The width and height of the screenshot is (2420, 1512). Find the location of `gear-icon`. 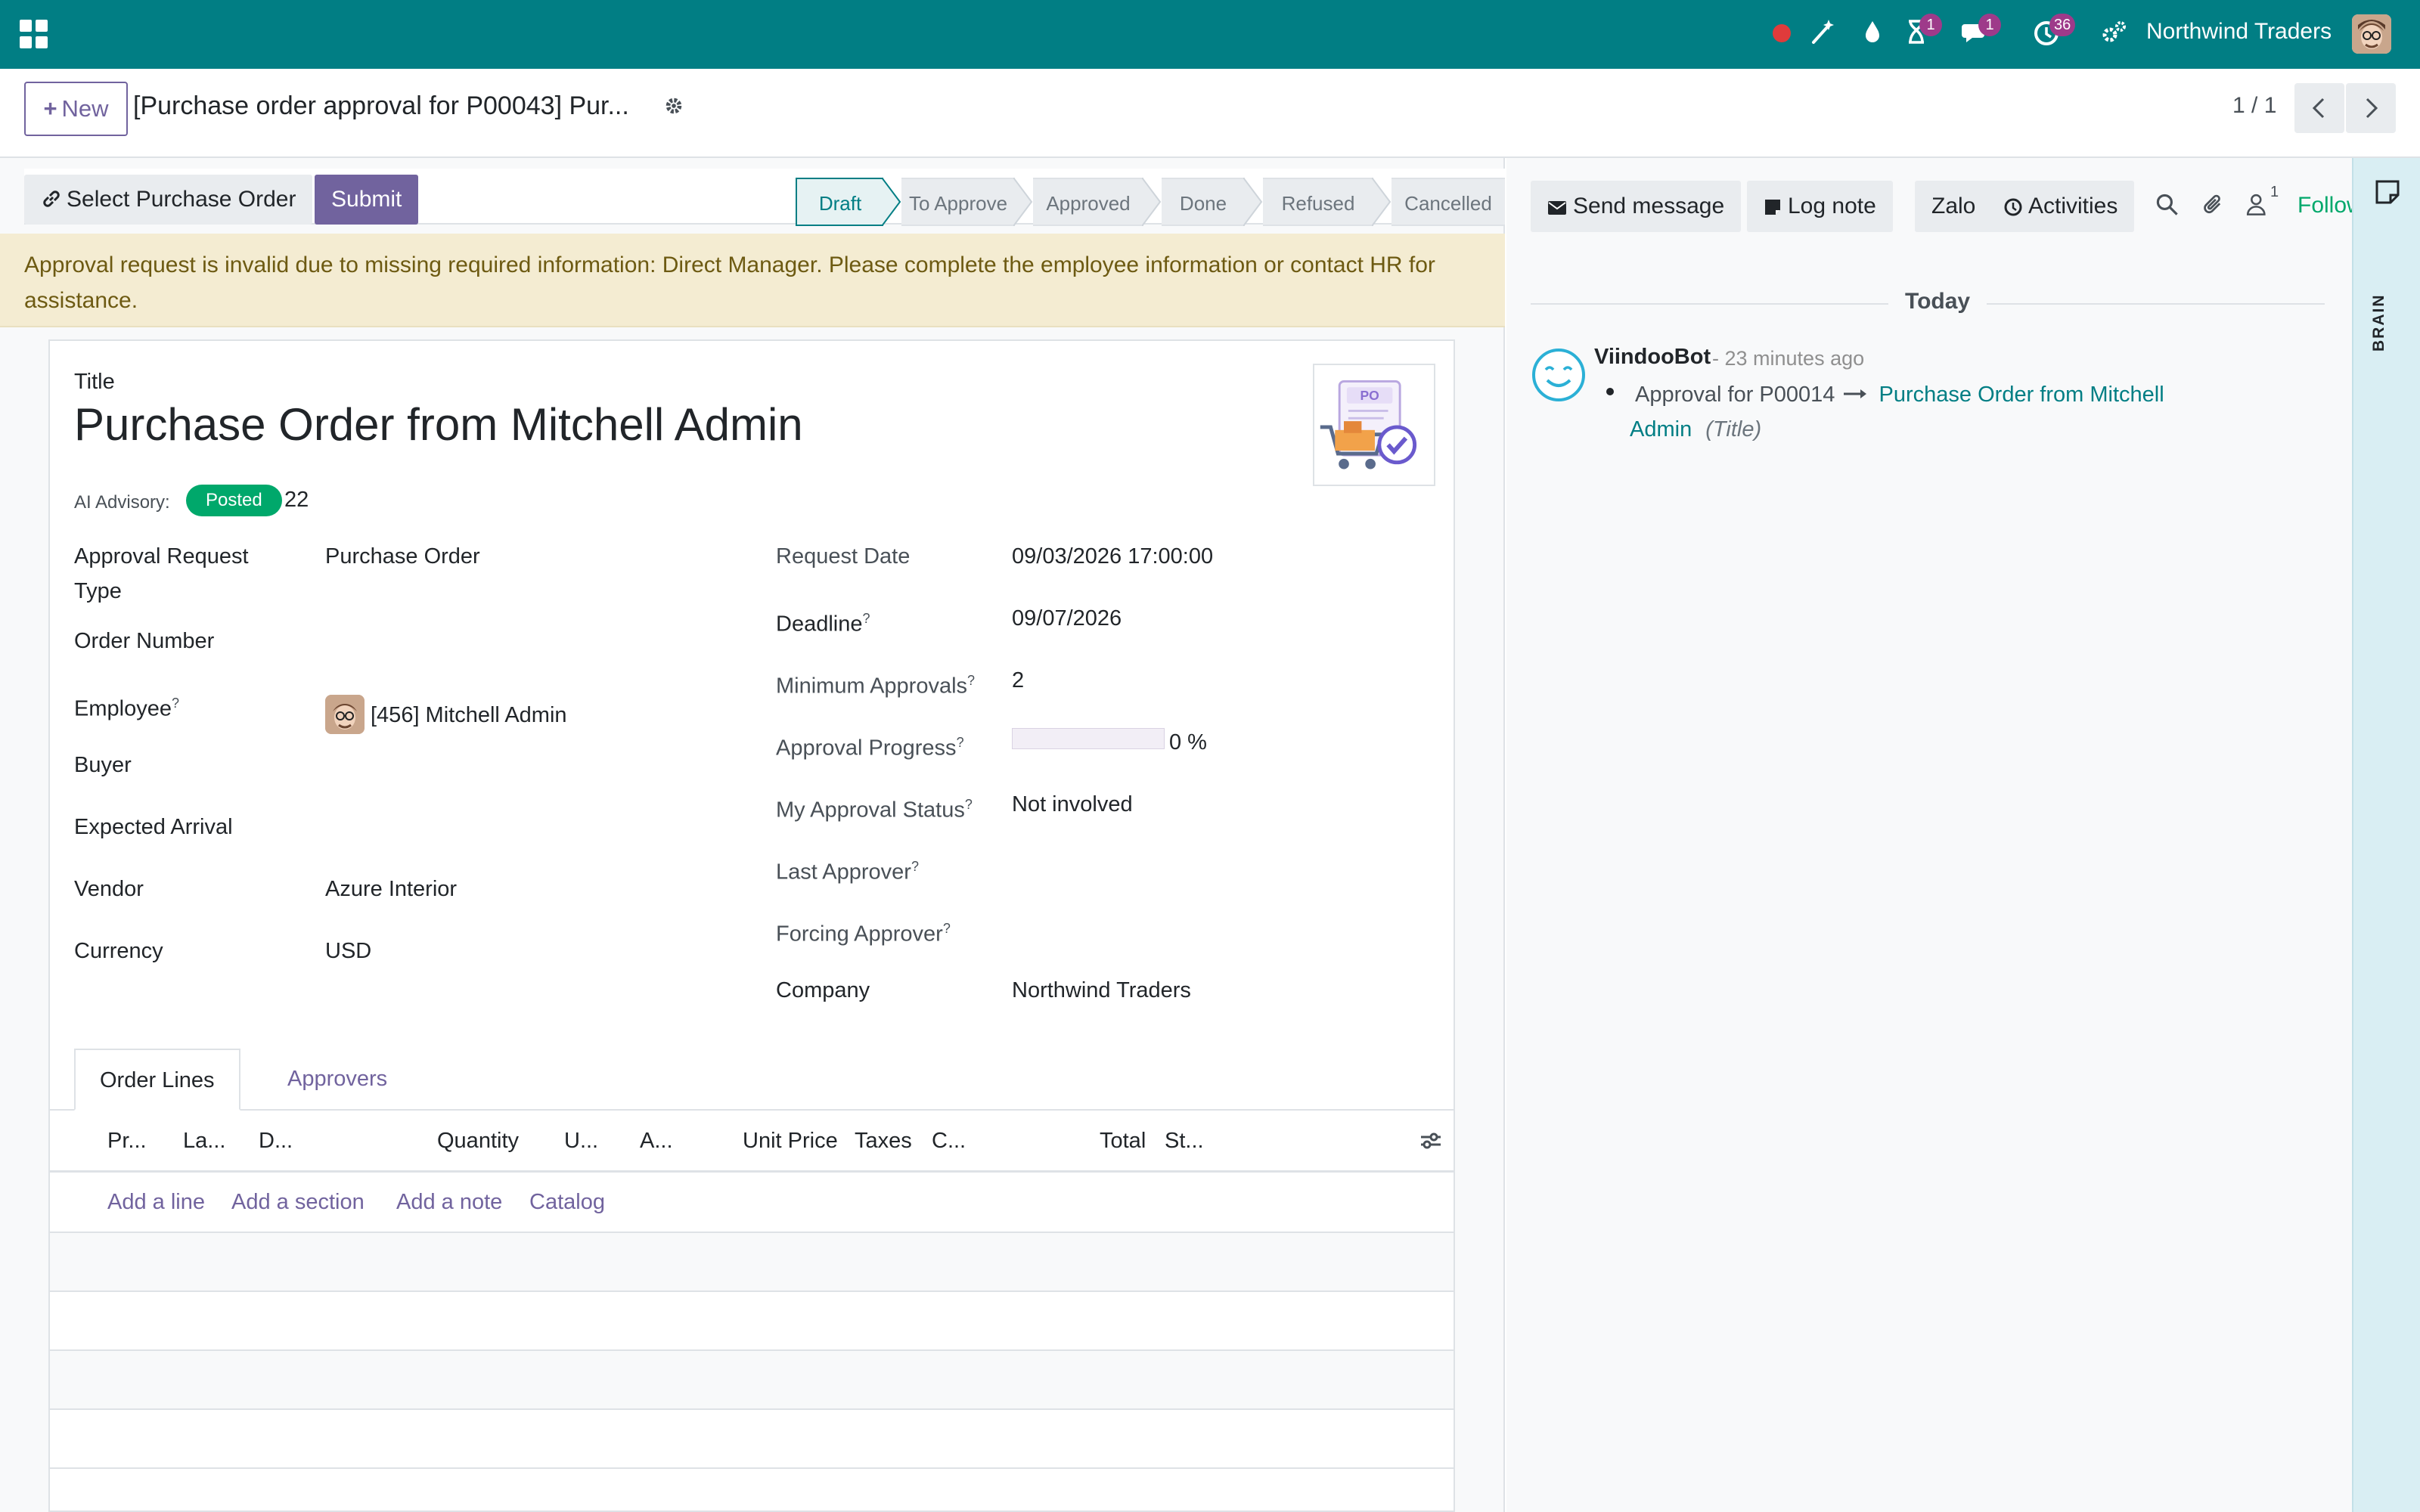

gear-icon is located at coordinates (674, 106).